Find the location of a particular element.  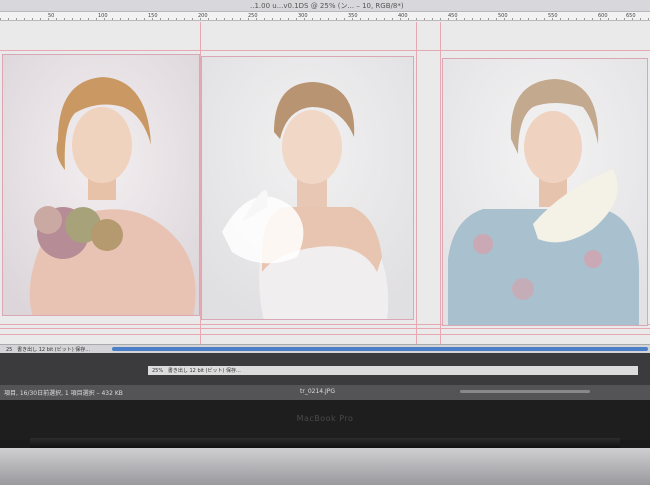

ruler-label: 100 is located at coordinates (103, 16).